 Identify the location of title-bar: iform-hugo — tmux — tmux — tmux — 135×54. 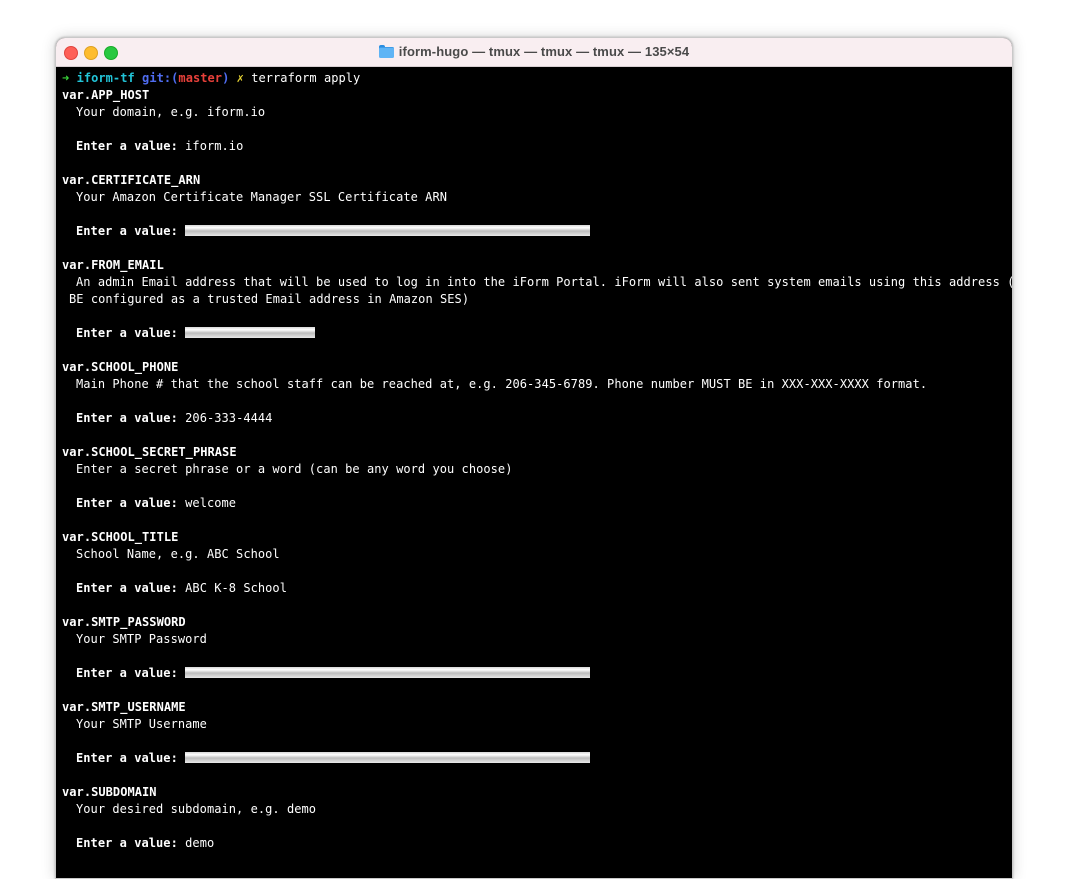
(534, 52).